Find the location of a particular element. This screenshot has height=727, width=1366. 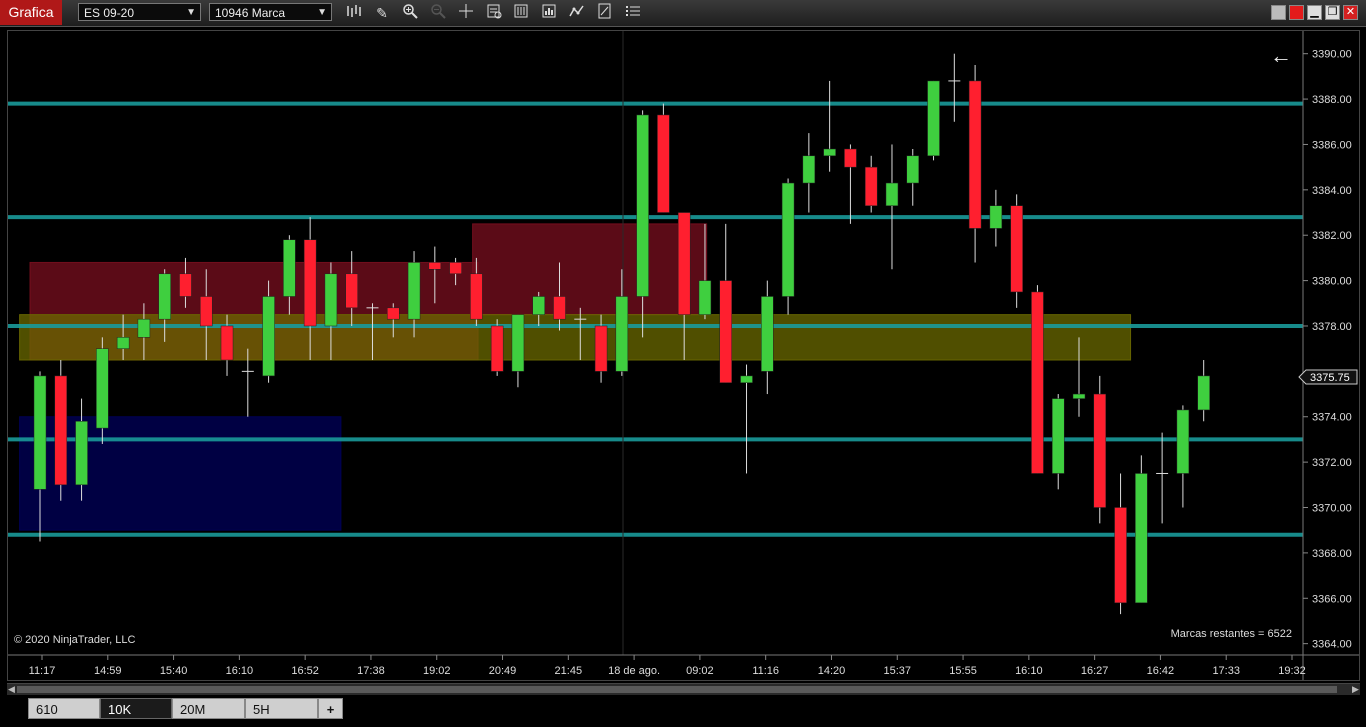

close-icon: ✕ is located at coordinates (1350, 12).